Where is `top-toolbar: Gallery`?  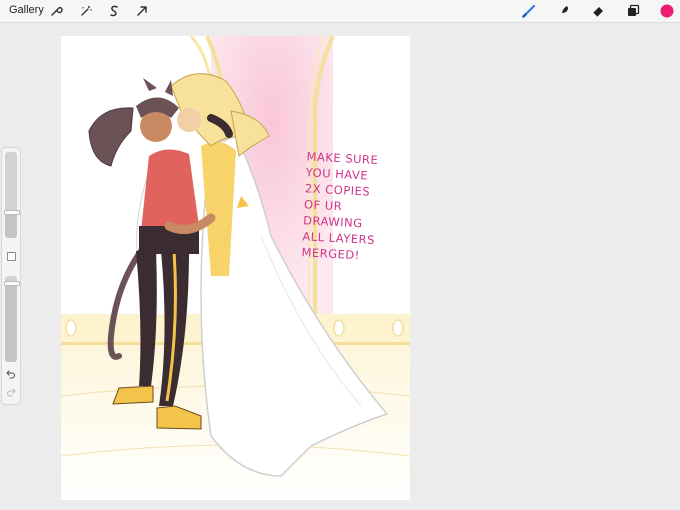 top-toolbar: Gallery is located at coordinates (340, 11).